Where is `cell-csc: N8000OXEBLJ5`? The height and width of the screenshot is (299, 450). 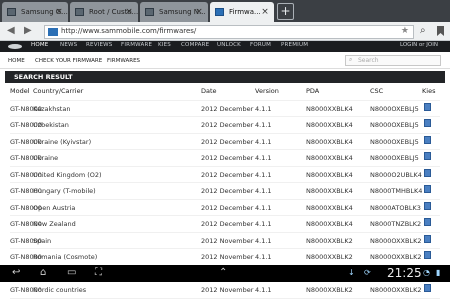 cell-csc: N8000OXEBLJ5 is located at coordinates (394, 108).